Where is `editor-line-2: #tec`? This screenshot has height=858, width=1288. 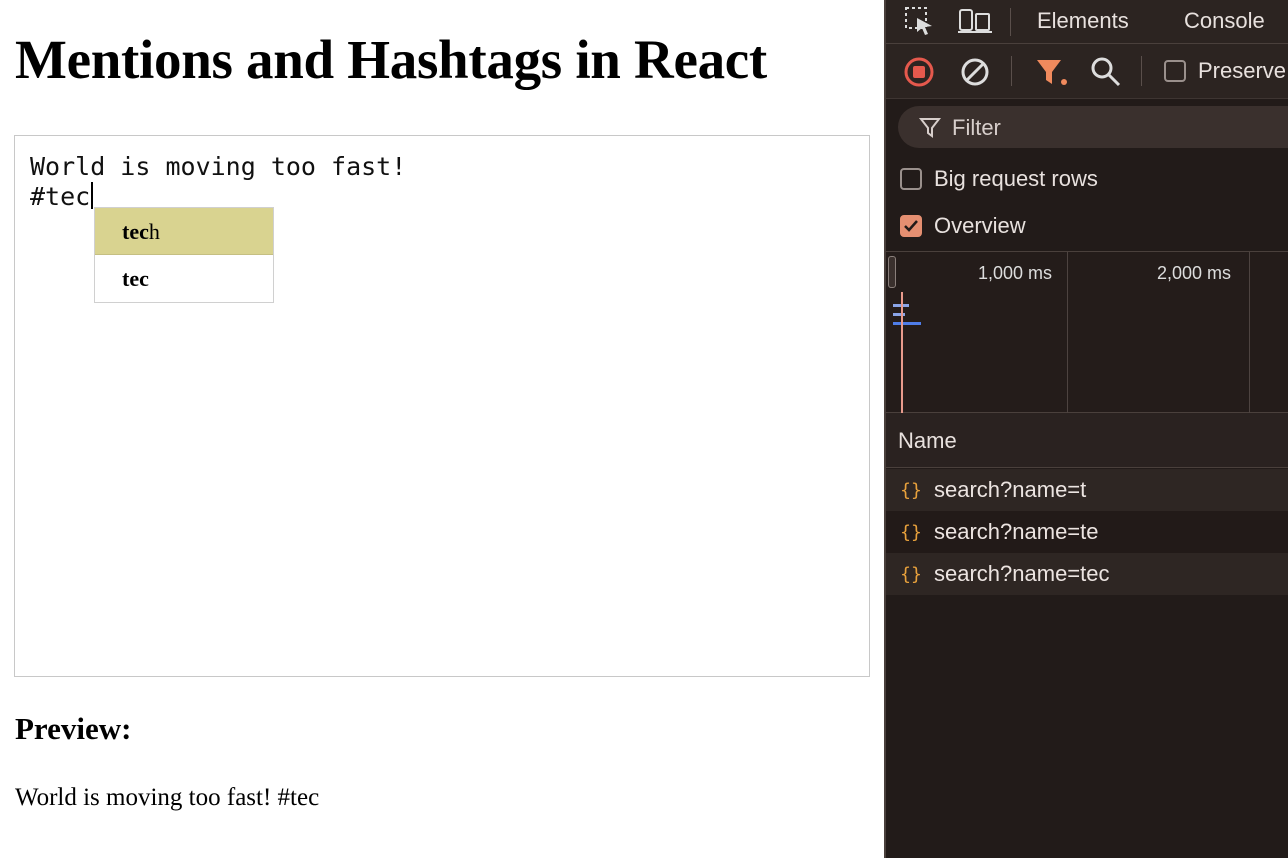
editor-line-2: #tec is located at coordinates (62, 197).